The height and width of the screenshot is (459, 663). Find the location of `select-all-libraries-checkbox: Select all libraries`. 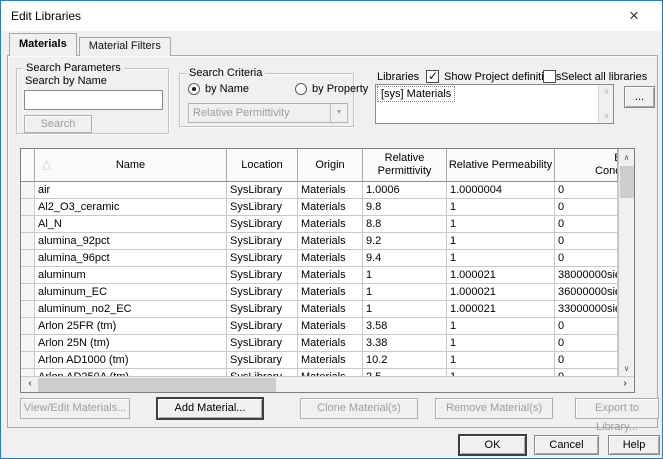

select-all-libraries-checkbox: Select all libraries is located at coordinates (595, 76).